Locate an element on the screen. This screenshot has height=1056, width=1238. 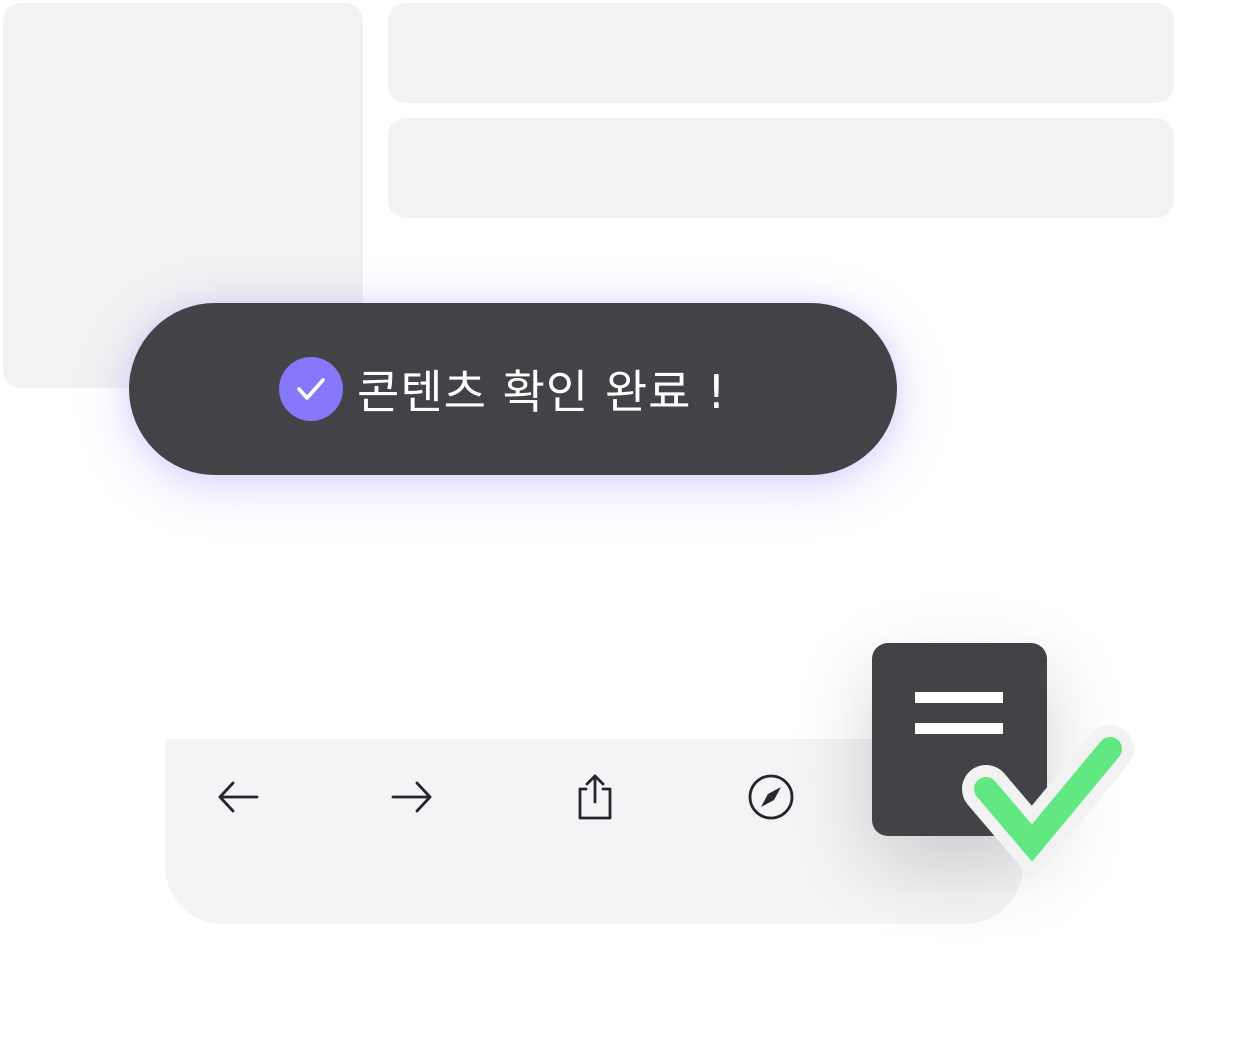
share-icon is located at coordinates (595, 797).